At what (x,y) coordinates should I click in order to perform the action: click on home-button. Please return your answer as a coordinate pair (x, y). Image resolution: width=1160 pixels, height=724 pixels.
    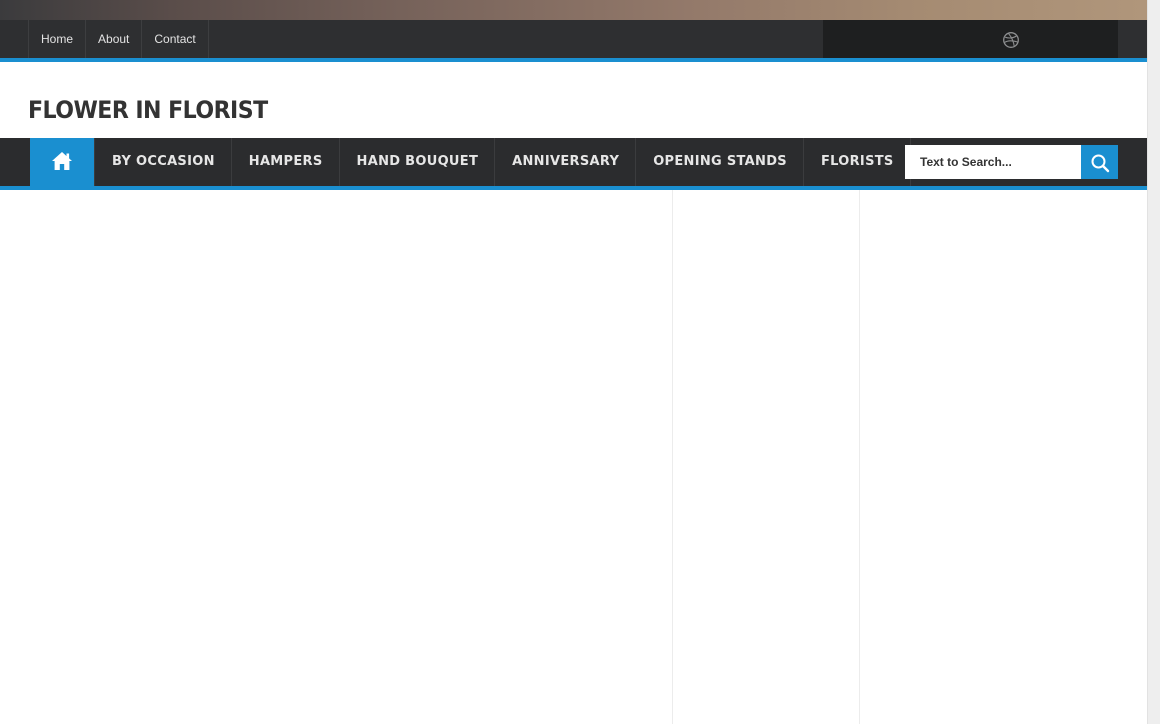
    Looking at the image, I should click on (62, 162).